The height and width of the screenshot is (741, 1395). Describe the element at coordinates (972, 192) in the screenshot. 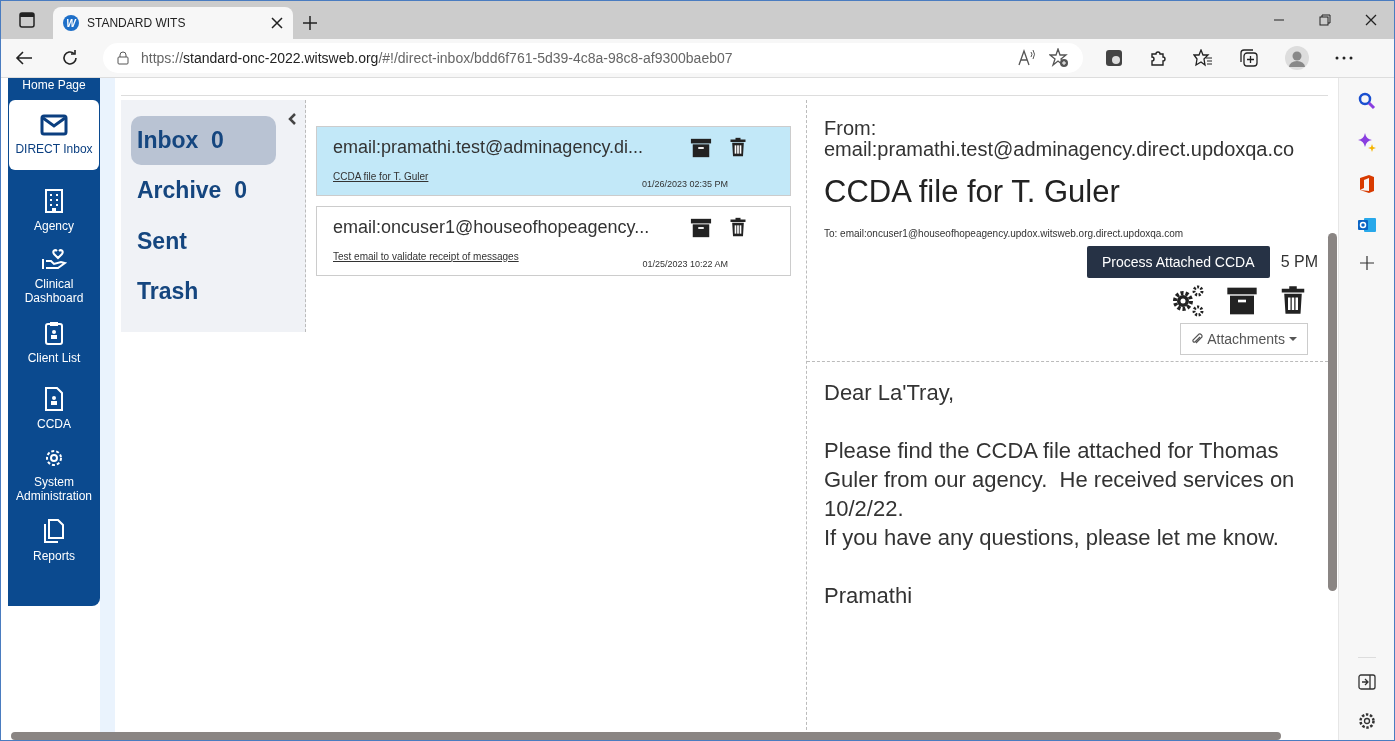

I see `message-title: CCDA file for T. Guler` at that location.